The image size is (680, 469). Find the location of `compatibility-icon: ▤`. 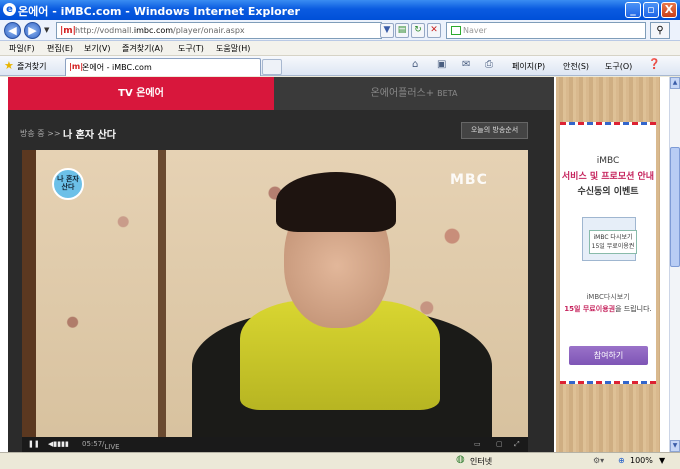

compatibility-icon: ▤ is located at coordinates (402, 30).